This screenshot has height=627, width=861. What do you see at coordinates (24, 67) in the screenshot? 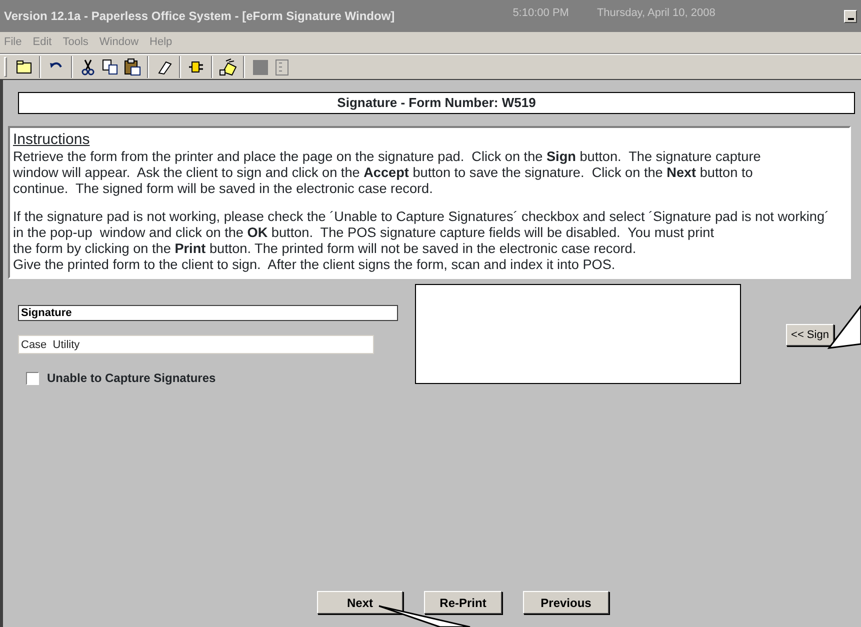
I see `folder-icon` at bounding box center [24, 67].